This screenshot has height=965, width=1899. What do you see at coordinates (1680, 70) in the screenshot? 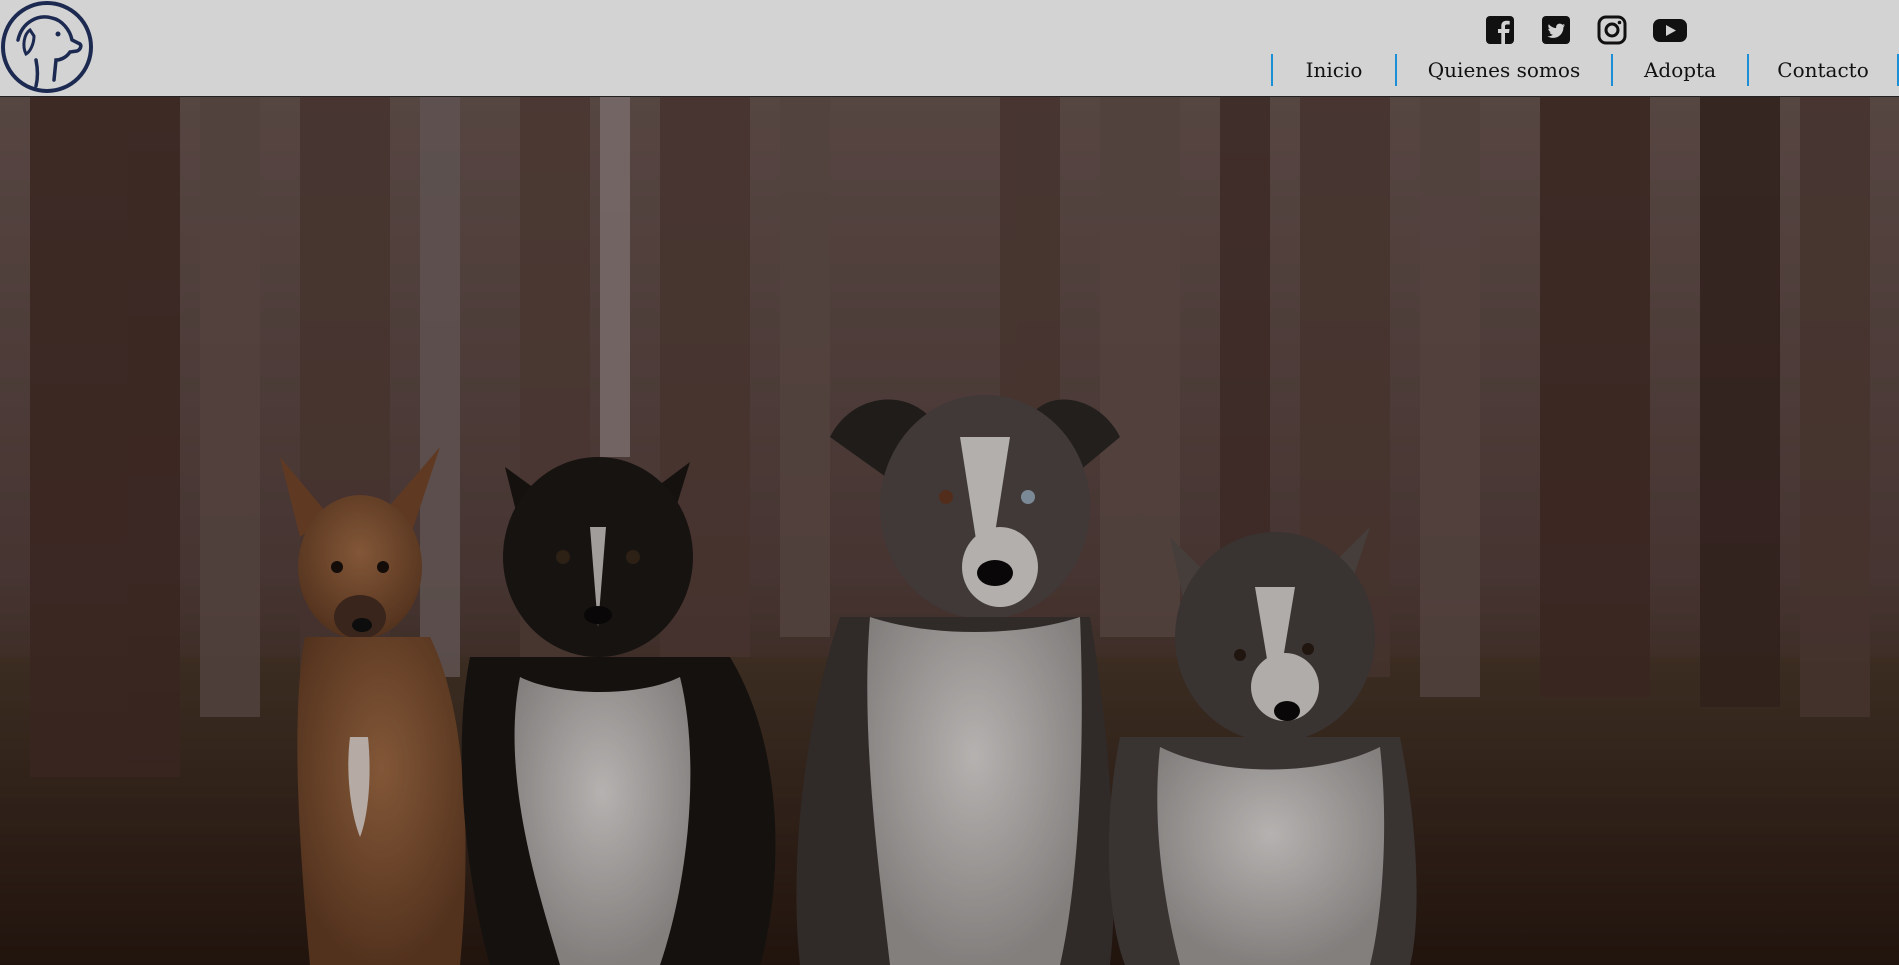
I see `nav-item-adopta: Adopta` at bounding box center [1680, 70].